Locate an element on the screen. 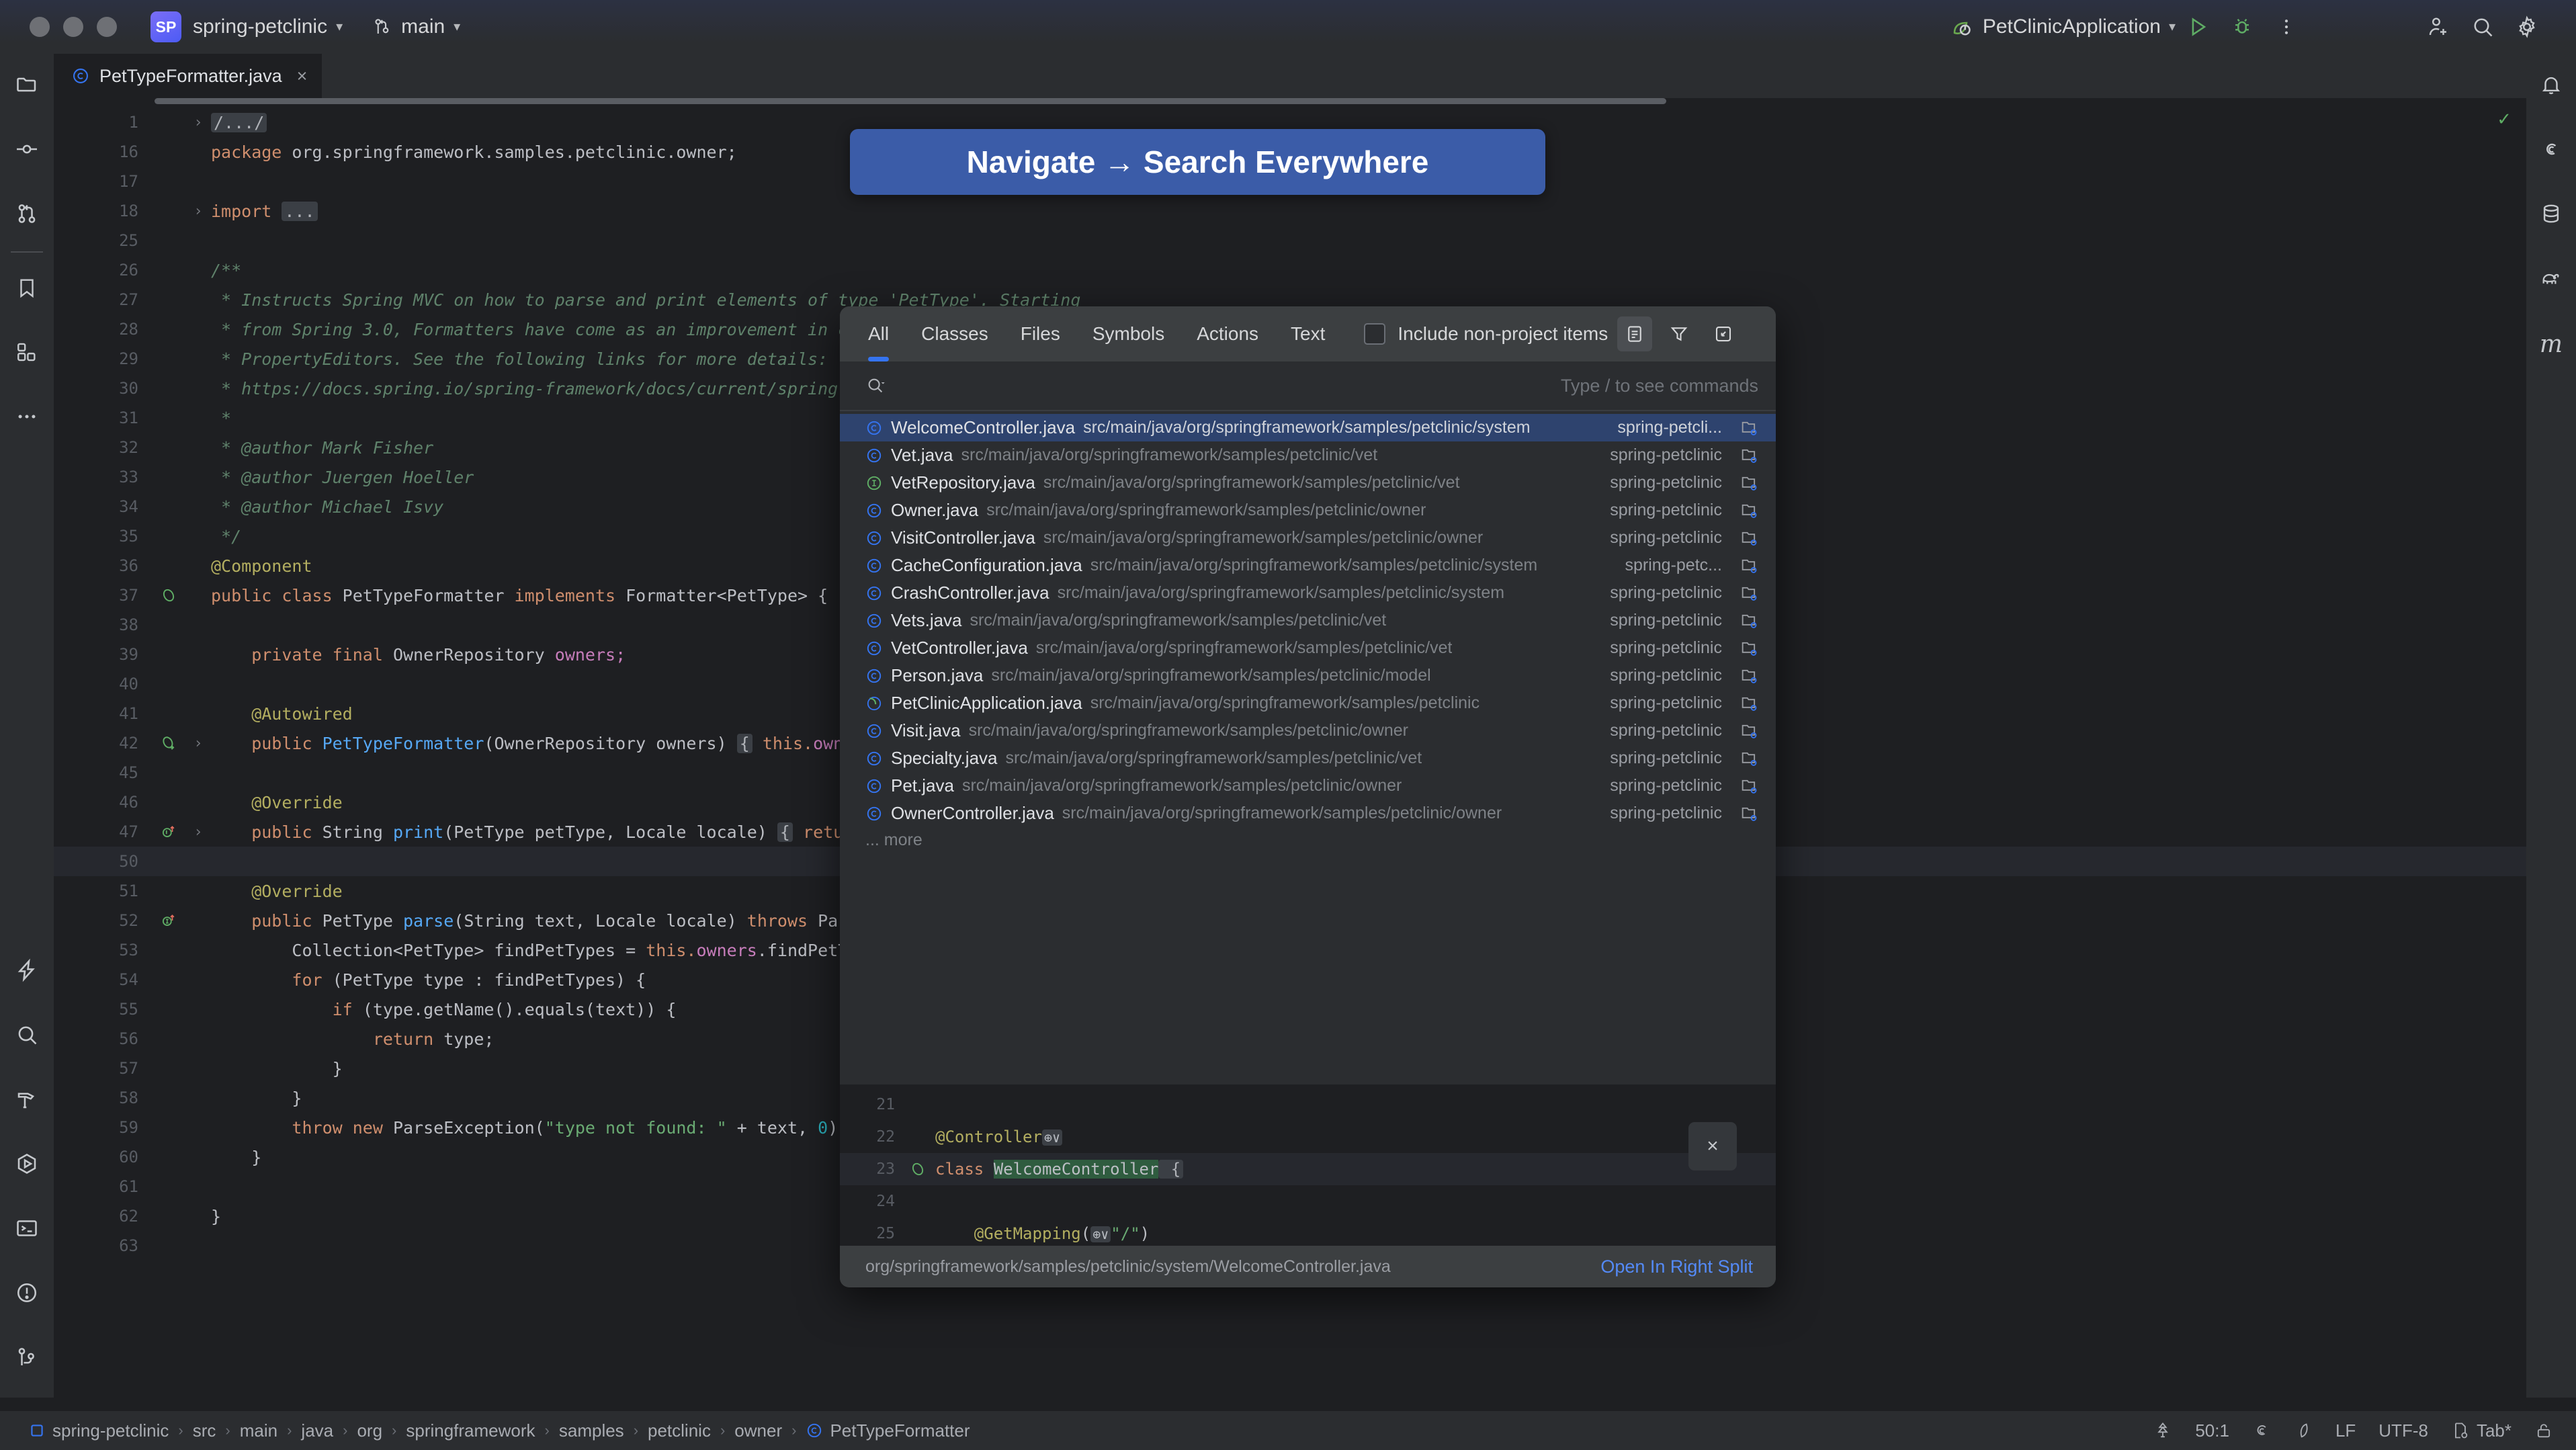 The image size is (2576, 1450). more-results-label: ... more is located at coordinates (1308, 837).